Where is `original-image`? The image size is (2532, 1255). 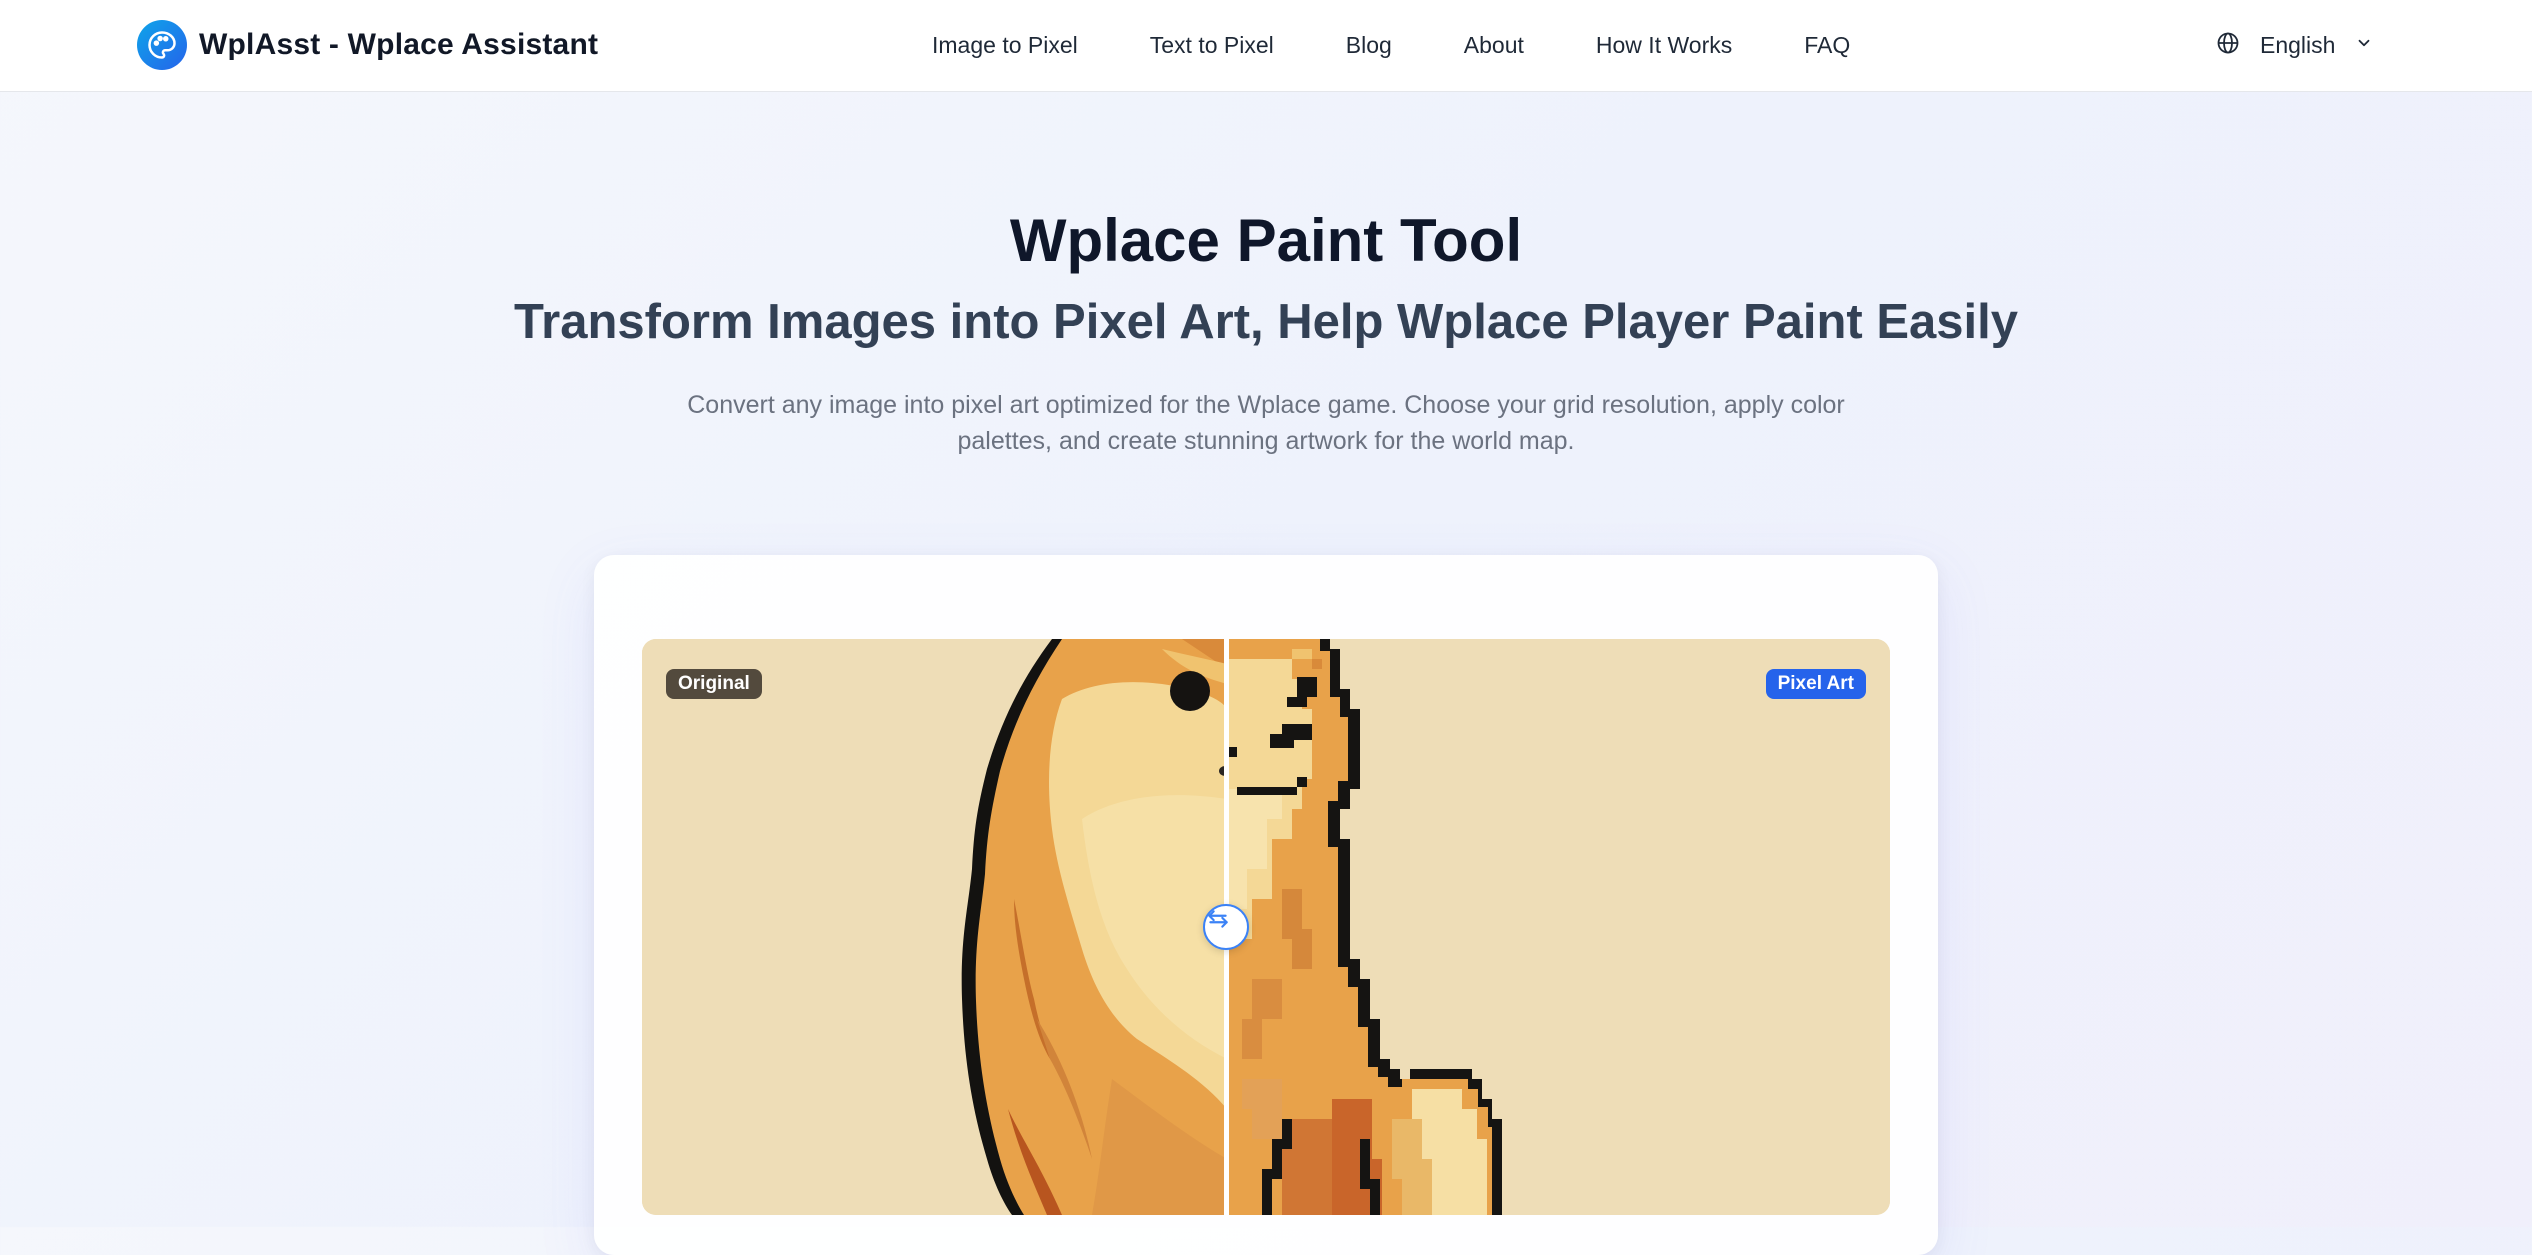 original-image is located at coordinates (934, 927).